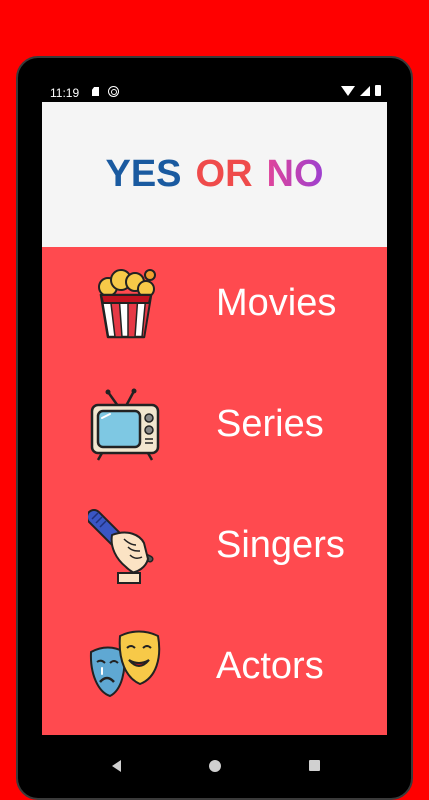 The image size is (429, 800). Describe the element at coordinates (125, 663) in the screenshot. I see `theater-masks-icon` at that location.